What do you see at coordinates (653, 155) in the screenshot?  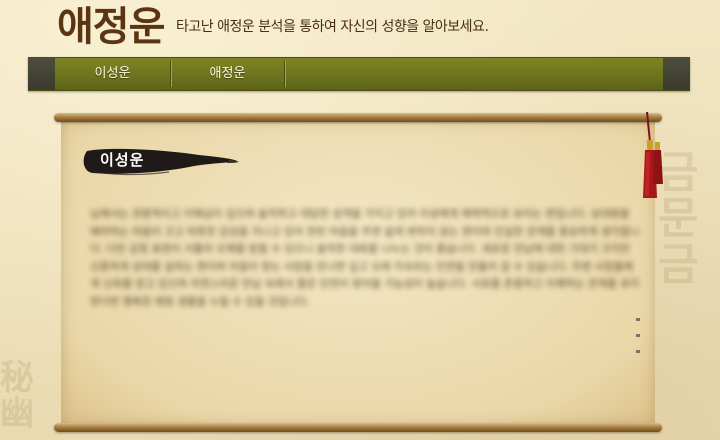 I see `red-tassel-icon` at bounding box center [653, 155].